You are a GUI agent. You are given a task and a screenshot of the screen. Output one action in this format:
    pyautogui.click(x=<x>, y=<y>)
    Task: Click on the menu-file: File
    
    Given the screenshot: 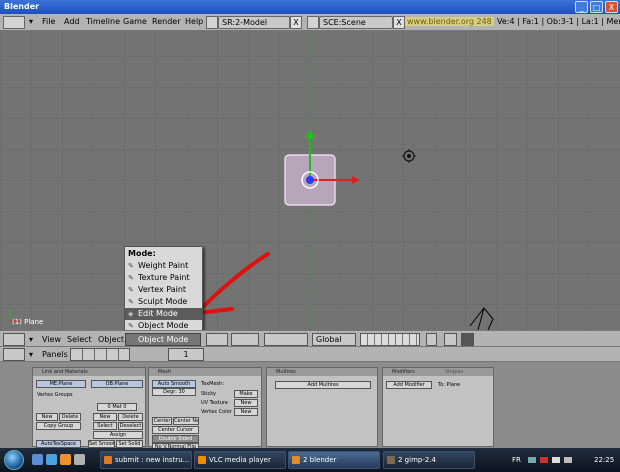 What is the action you would take?
    pyautogui.click(x=48, y=21)
    